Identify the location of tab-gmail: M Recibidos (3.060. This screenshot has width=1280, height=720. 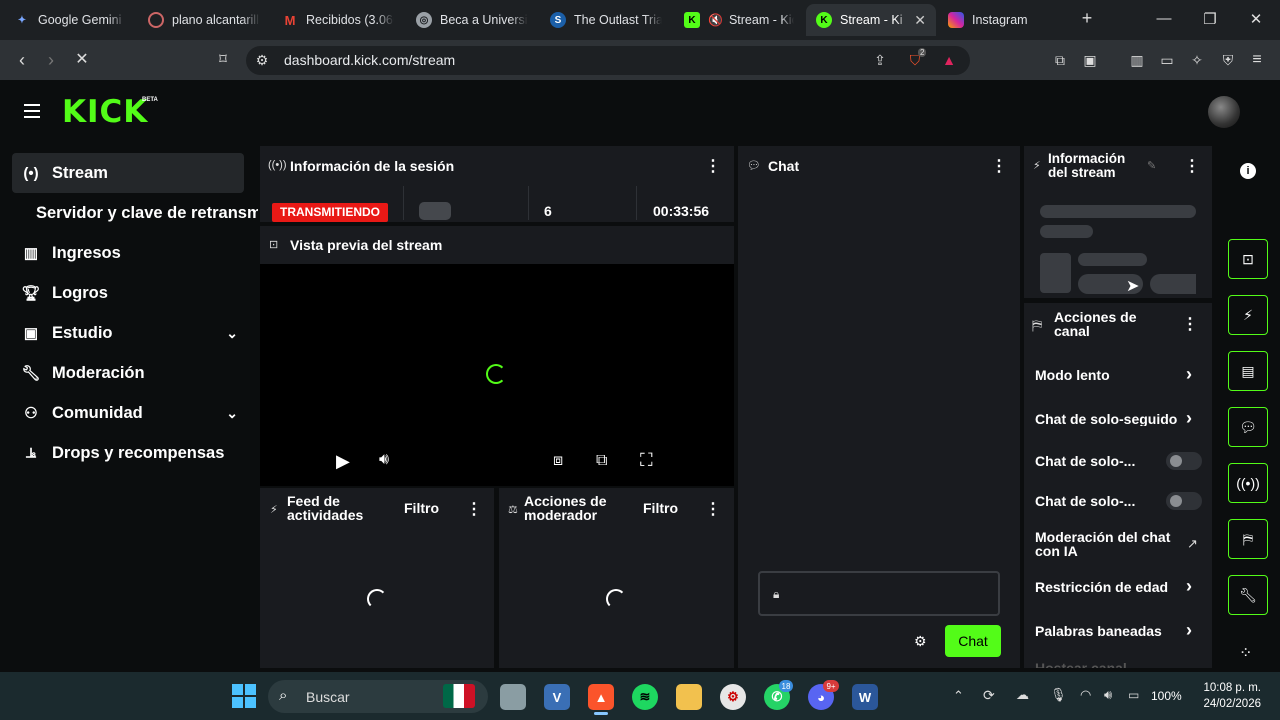
(338, 20).